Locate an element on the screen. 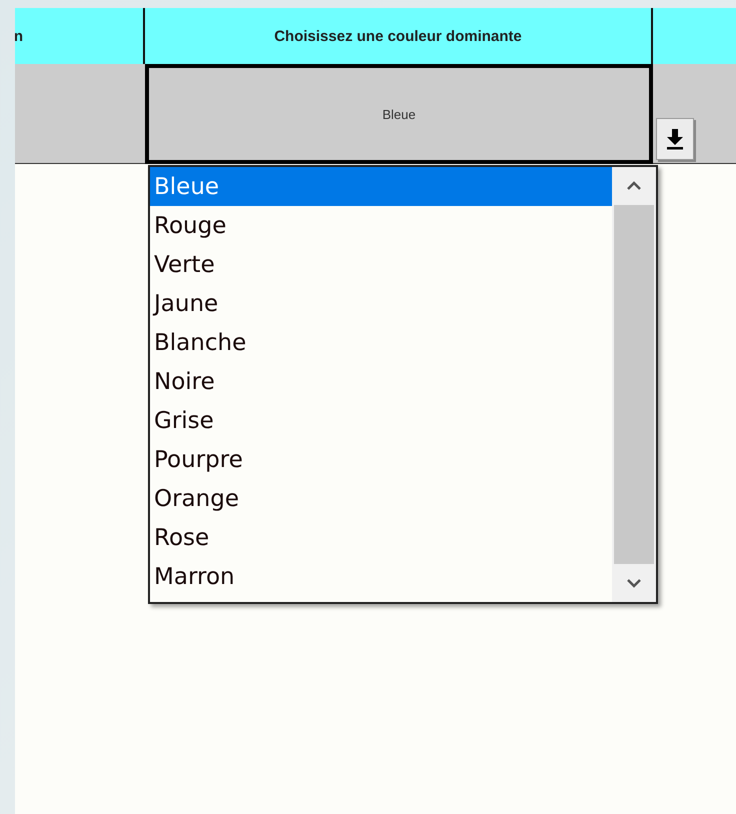 The image size is (736, 814). scrollbar-thumb is located at coordinates (634, 384).